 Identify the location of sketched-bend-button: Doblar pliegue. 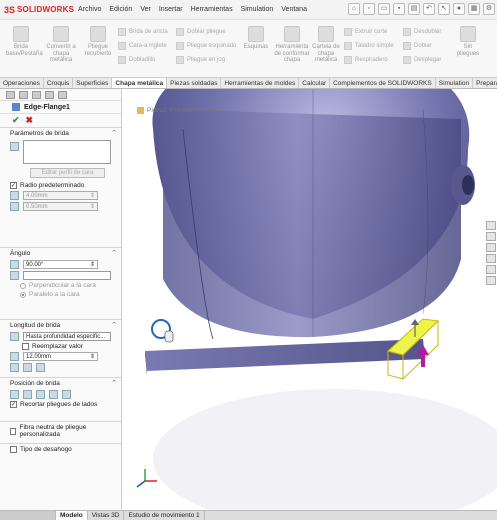
(201, 32).